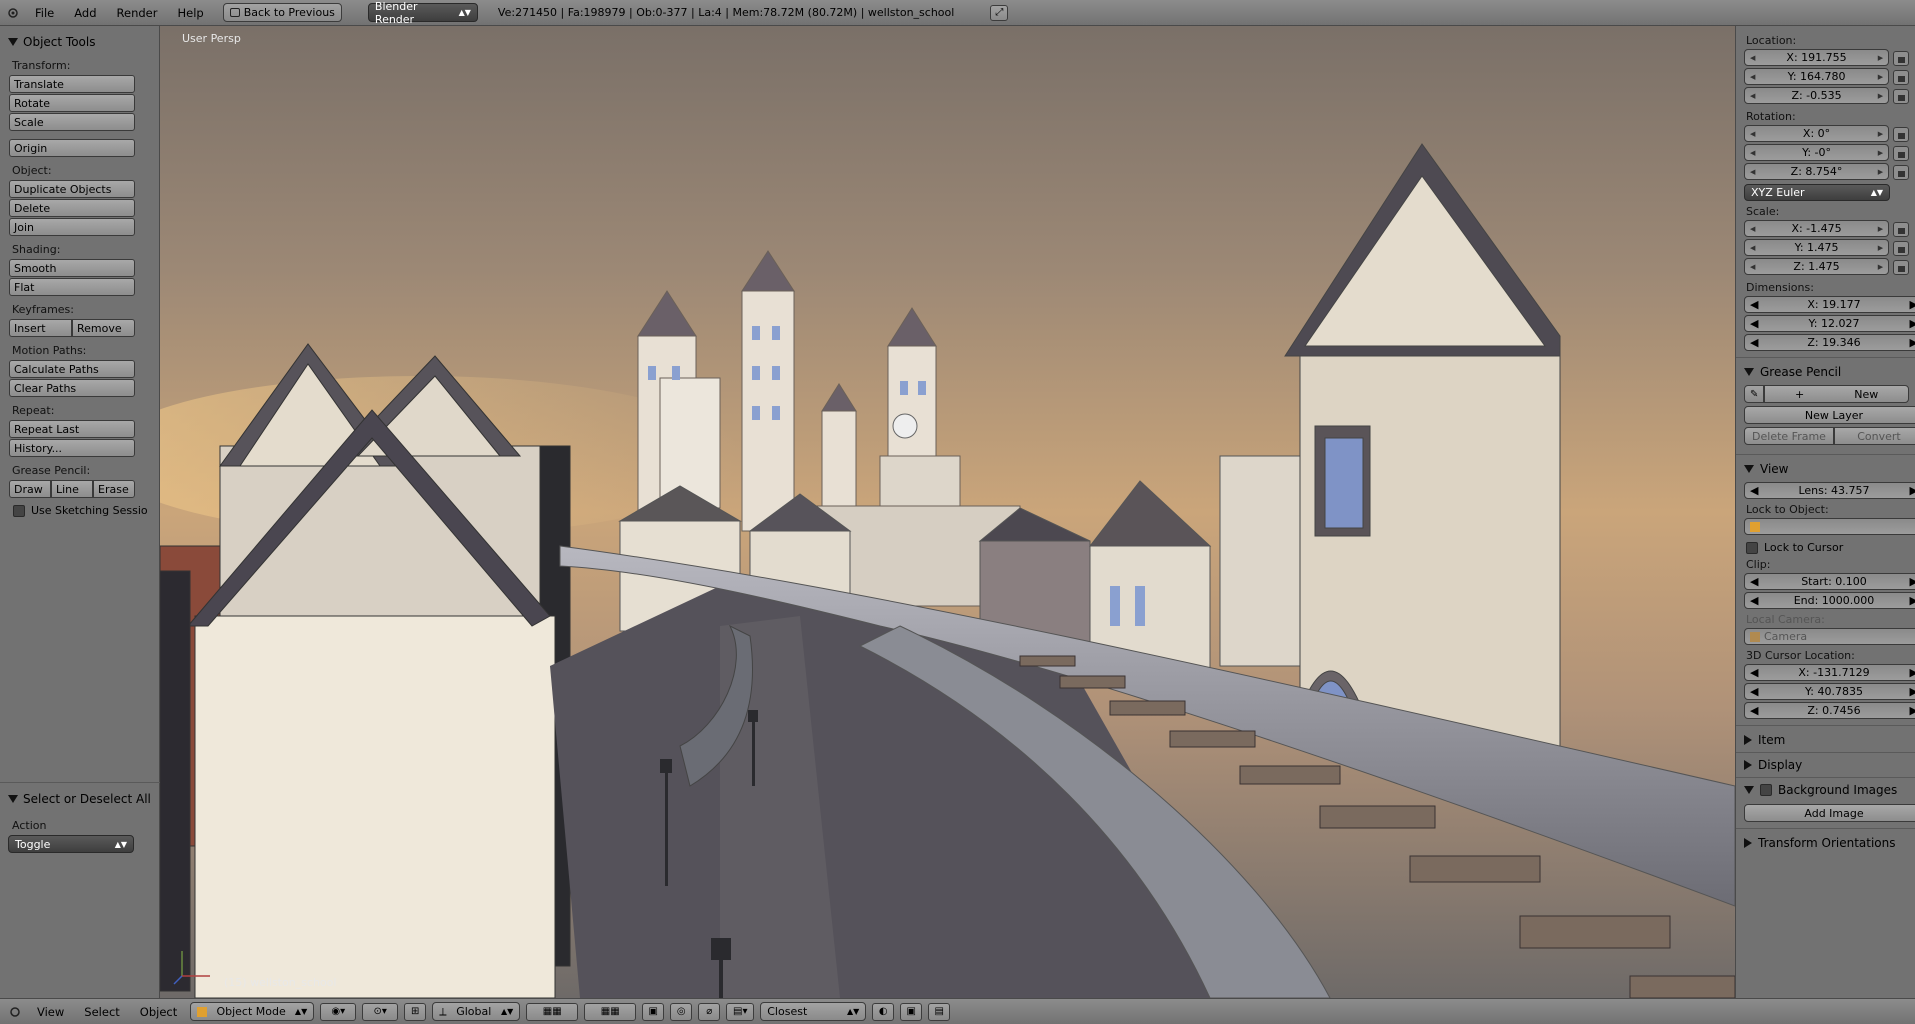 The width and height of the screenshot is (1915, 1024). Describe the element at coordinates (415, 1011) in the screenshot. I see `manipulator-icon: ⊞` at that location.